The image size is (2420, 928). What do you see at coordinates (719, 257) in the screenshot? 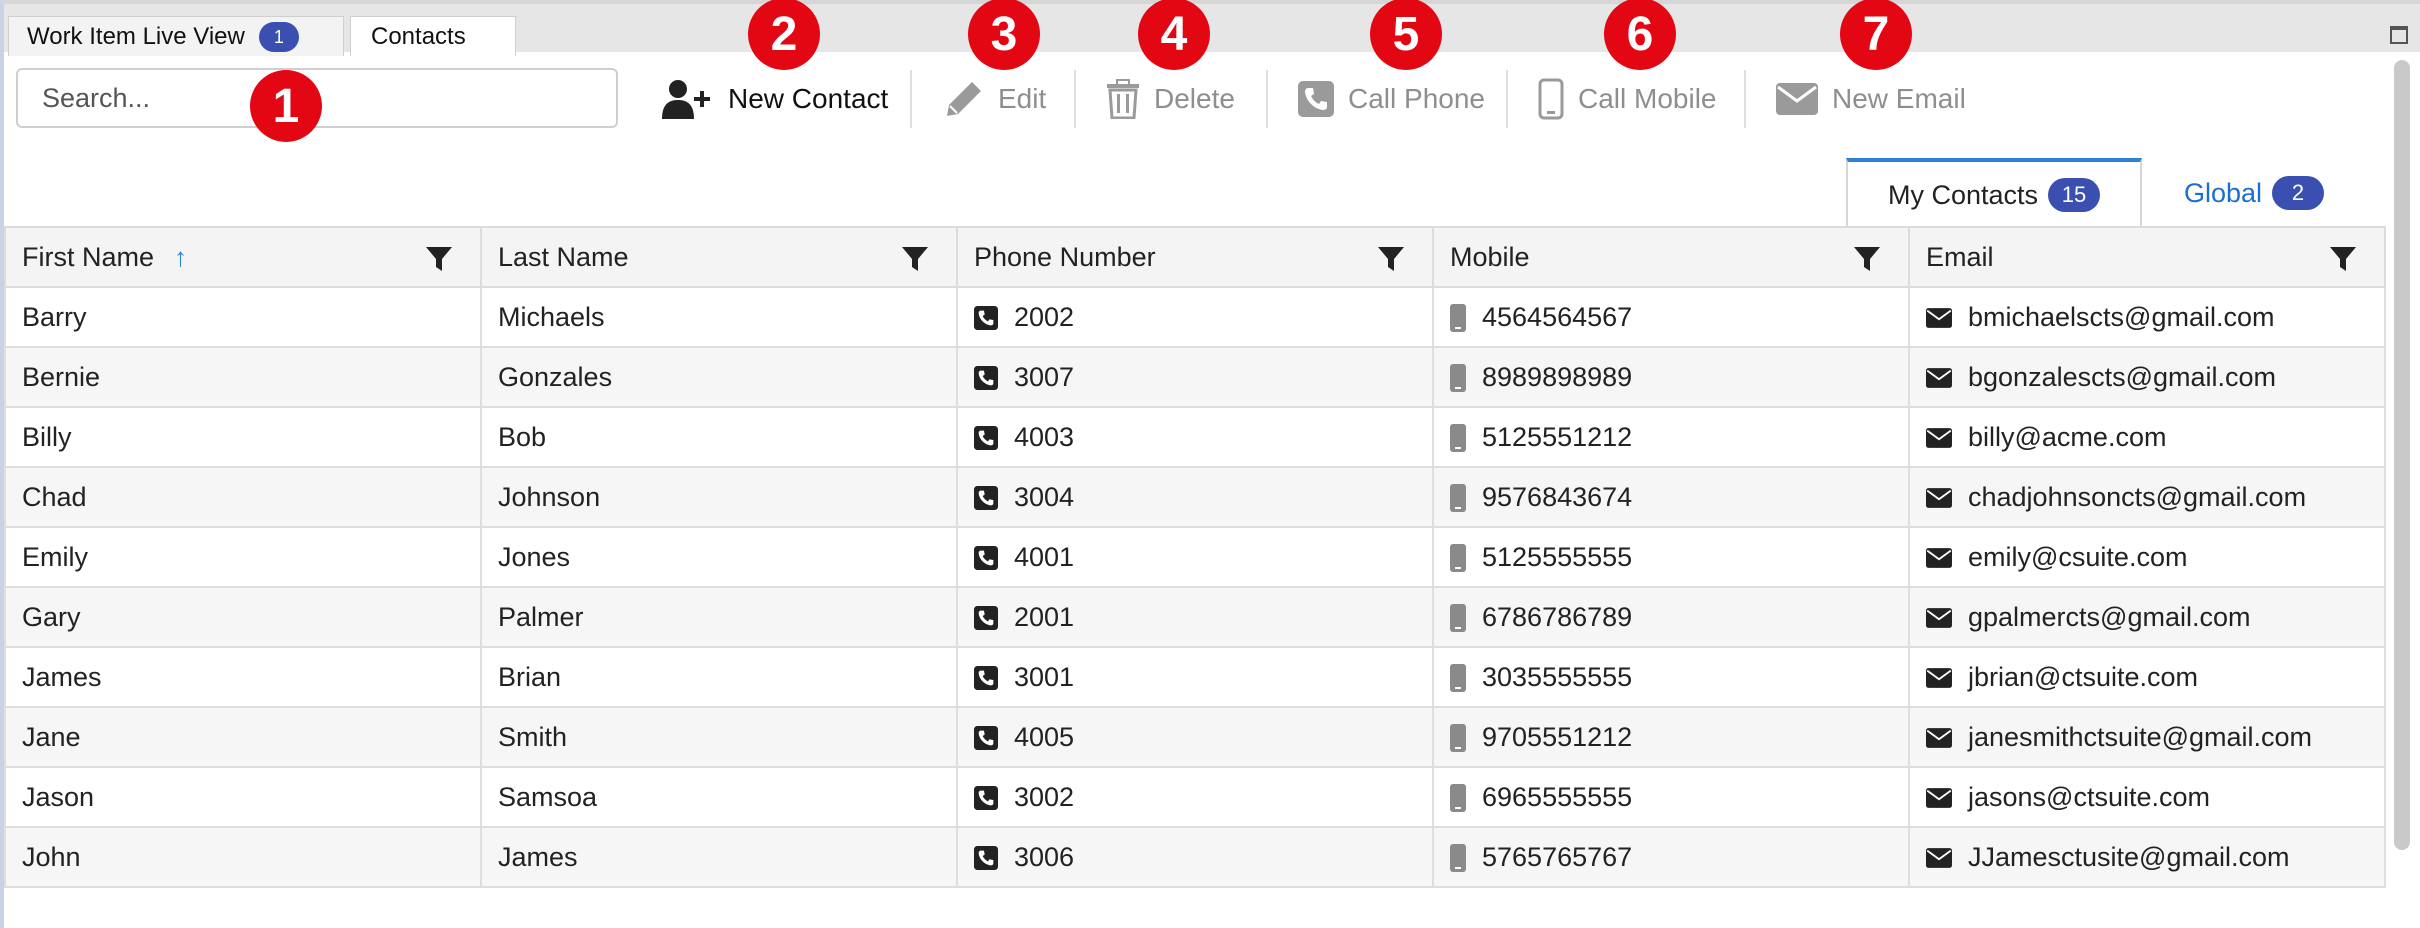
I see `column-header-last-name: Last Name` at bounding box center [719, 257].